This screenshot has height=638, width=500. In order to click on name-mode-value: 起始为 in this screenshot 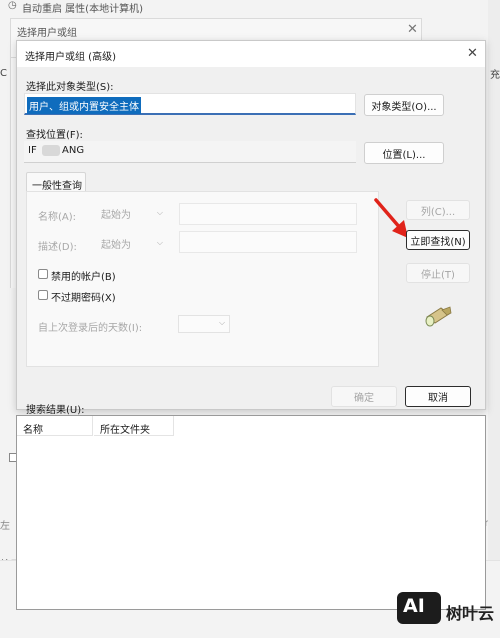, I will do `click(116, 215)`.